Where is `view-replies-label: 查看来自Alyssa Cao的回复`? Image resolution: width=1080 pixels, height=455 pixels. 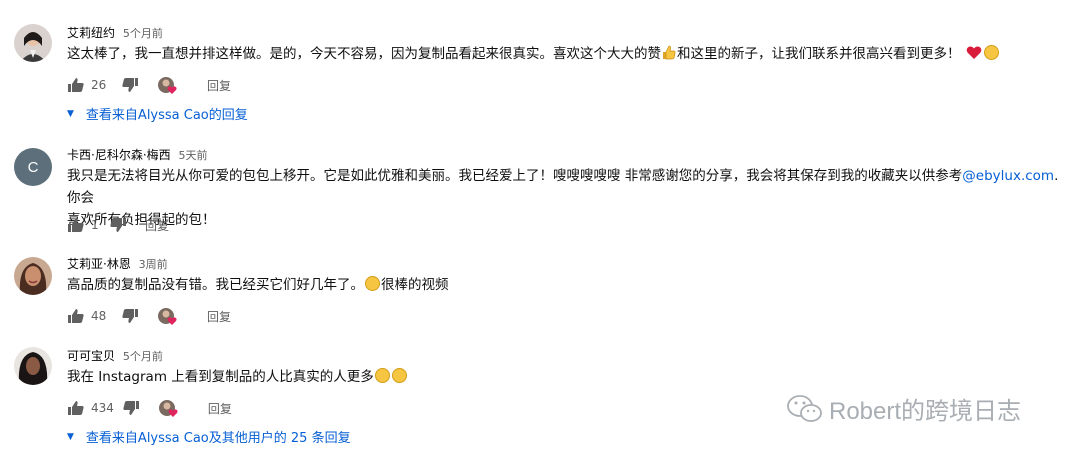
view-replies-label: 查看来自Alyssa Cao的回复 is located at coordinates (166, 115).